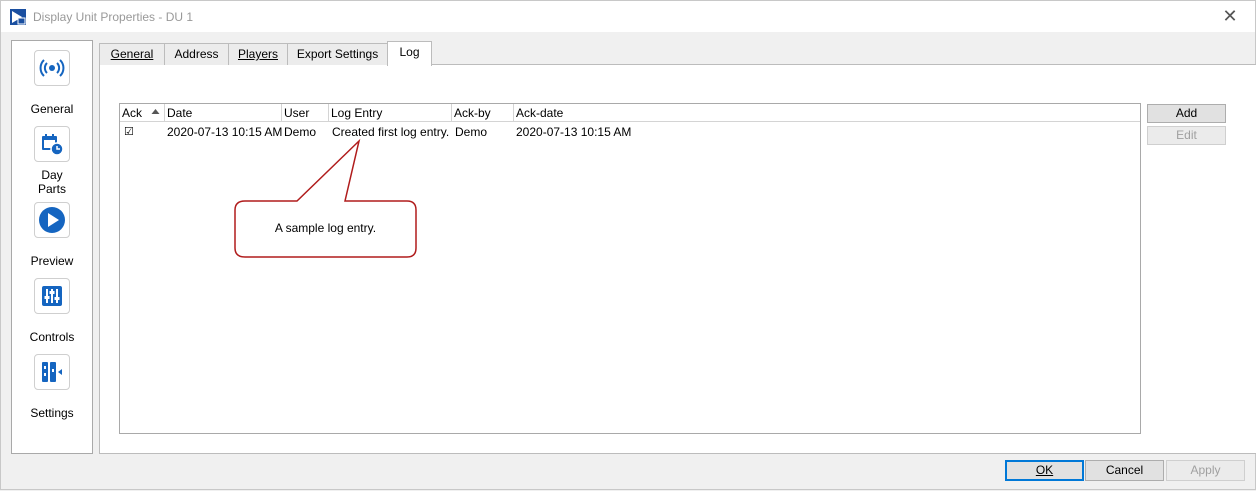 The height and width of the screenshot is (491, 1256). Describe the element at coordinates (472, 113) in the screenshot. I see `column-header-ack-by-label: Ack-by` at that location.